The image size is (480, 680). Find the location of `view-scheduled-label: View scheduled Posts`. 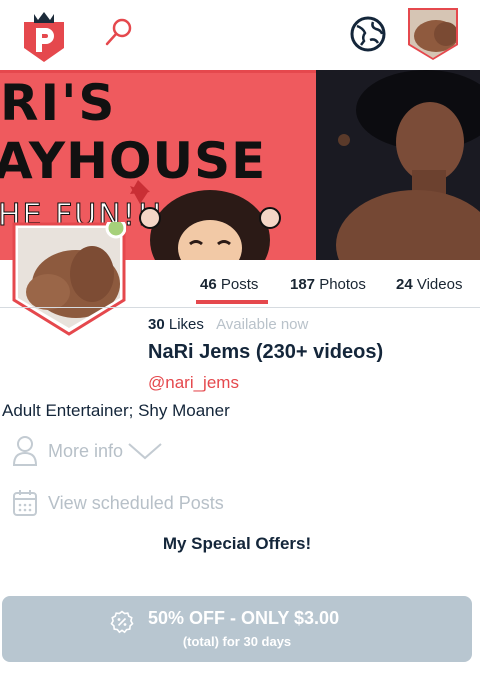

view-scheduled-label: View scheduled Posts is located at coordinates (136, 502).